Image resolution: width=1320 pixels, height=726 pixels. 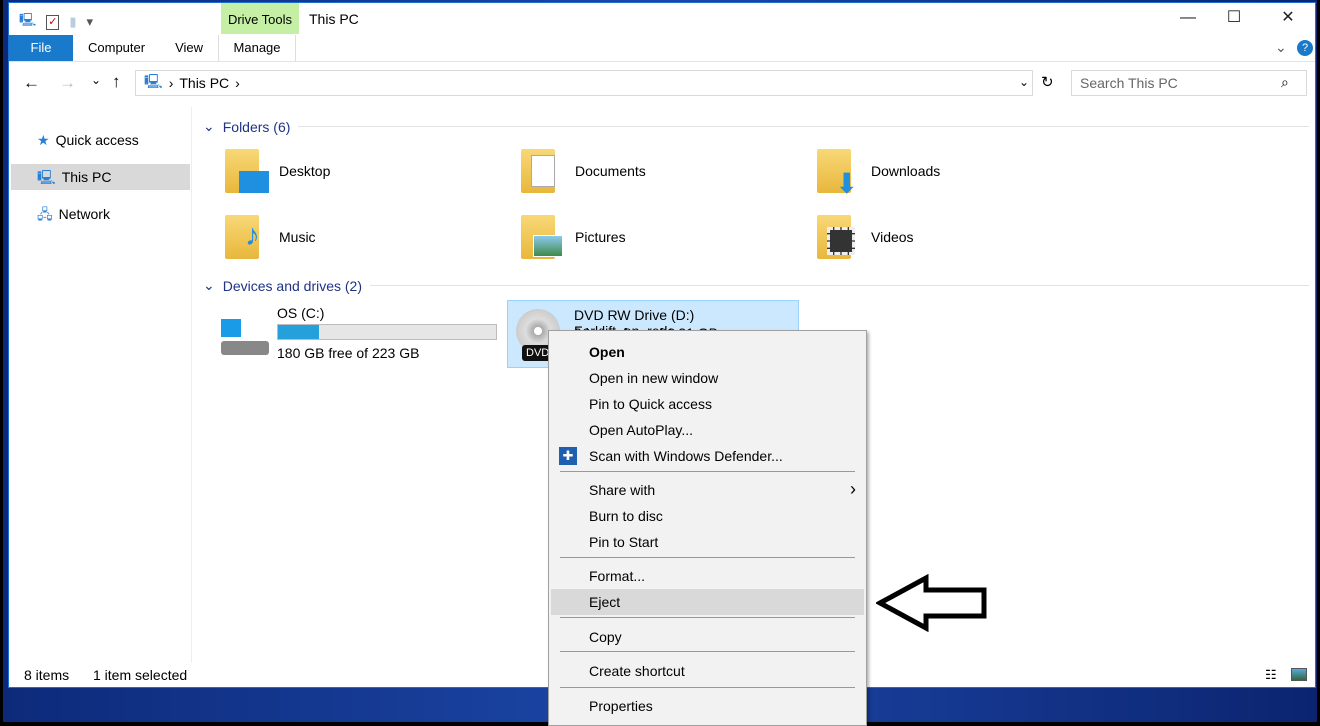 I want to click on details-view-icon: ☷, so click(x=1271, y=675).